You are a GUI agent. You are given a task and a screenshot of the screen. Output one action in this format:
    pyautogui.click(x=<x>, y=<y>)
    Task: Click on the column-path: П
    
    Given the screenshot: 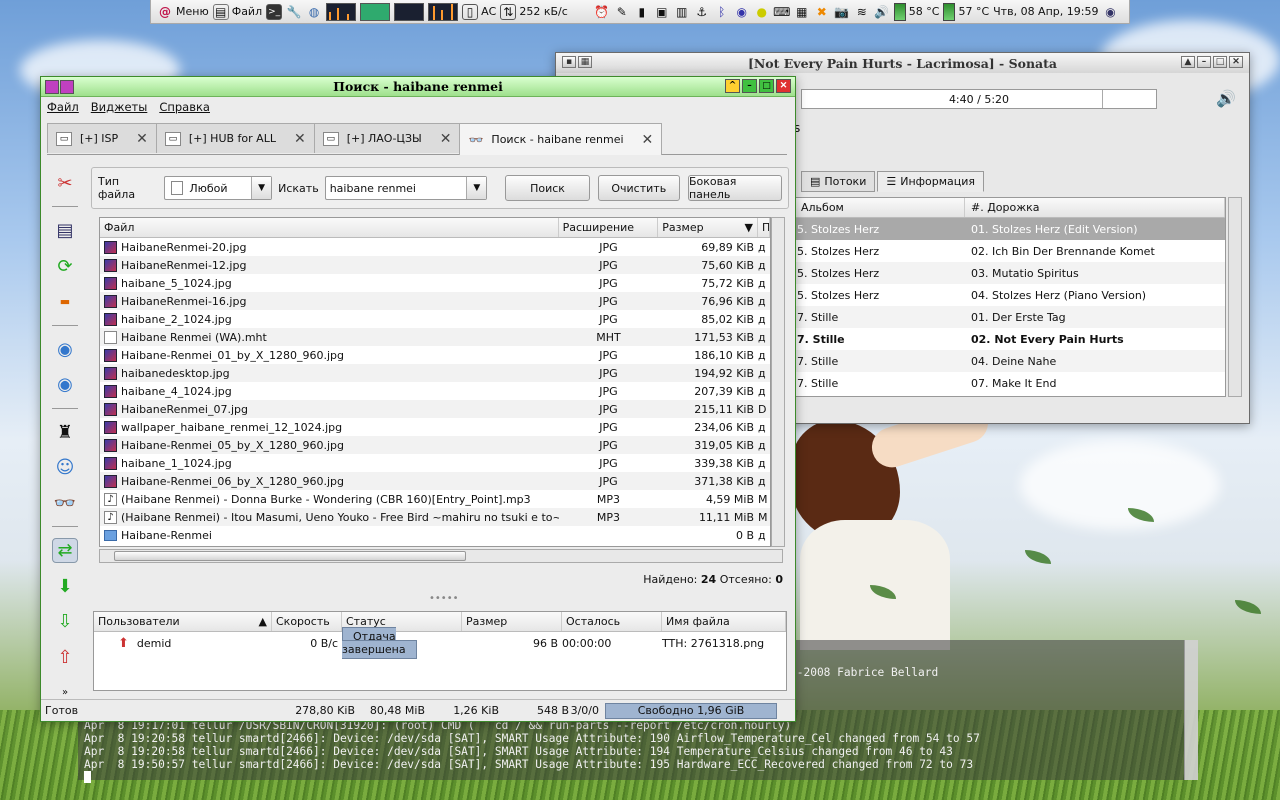 What is the action you would take?
    pyautogui.click(x=764, y=227)
    